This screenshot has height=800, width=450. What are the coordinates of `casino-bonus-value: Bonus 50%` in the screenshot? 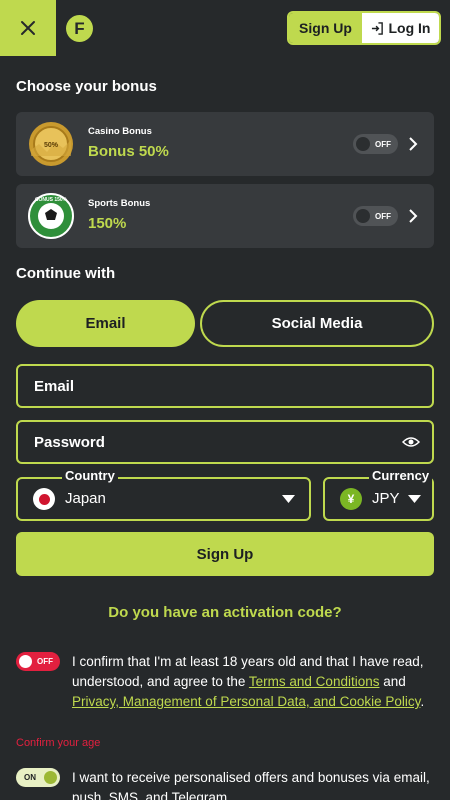 It's located at (128, 151).